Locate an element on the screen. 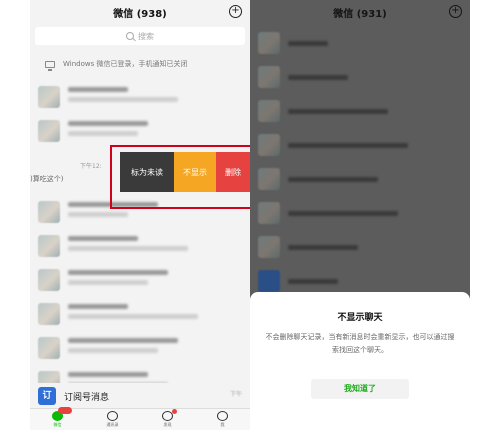 The image size is (500, 430). page-title: 微信 (938) is located at coordinates (140, 14).